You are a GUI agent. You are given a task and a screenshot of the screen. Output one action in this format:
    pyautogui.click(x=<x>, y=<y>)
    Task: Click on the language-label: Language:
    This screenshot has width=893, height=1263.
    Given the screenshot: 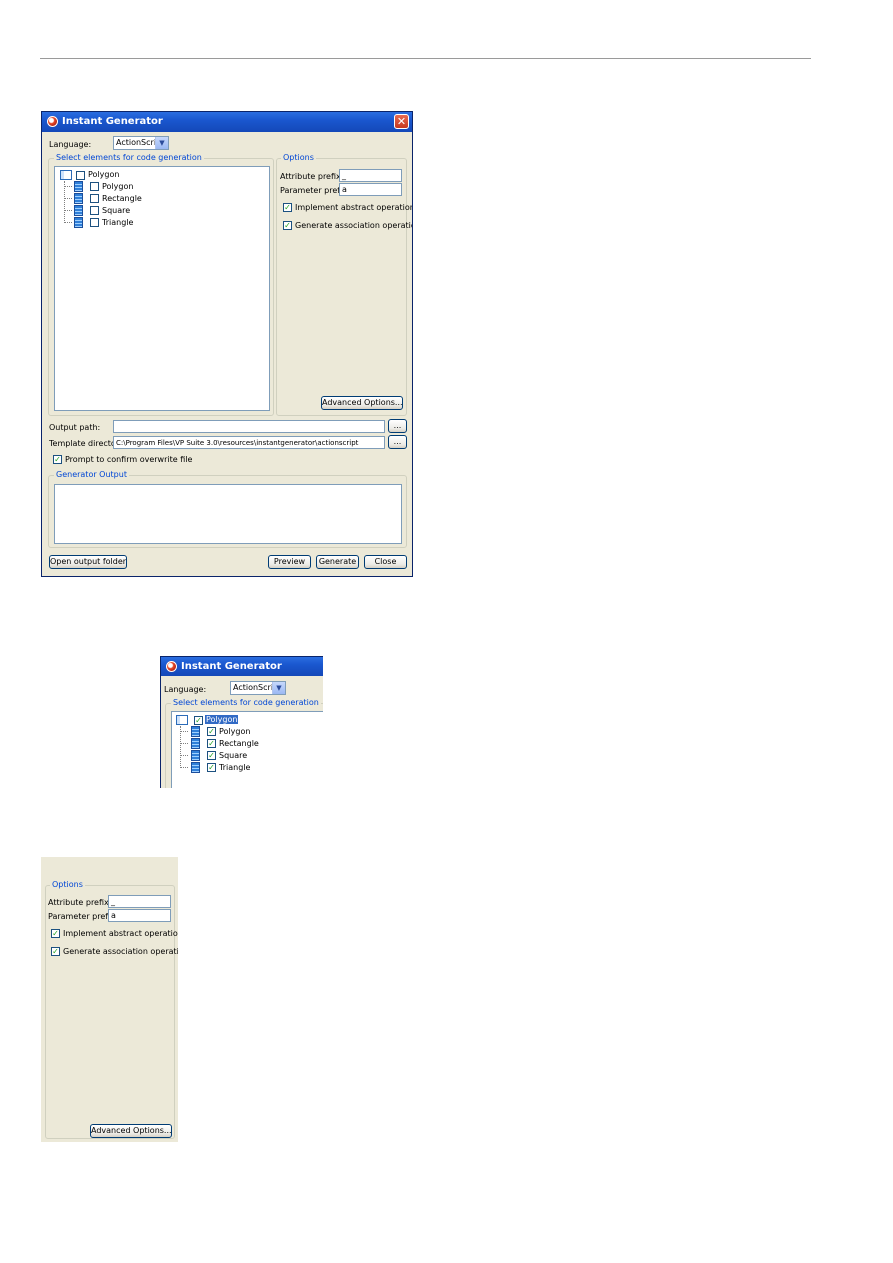 What is the action you would take?
    pyautogui.click(x=70, y=144)
    